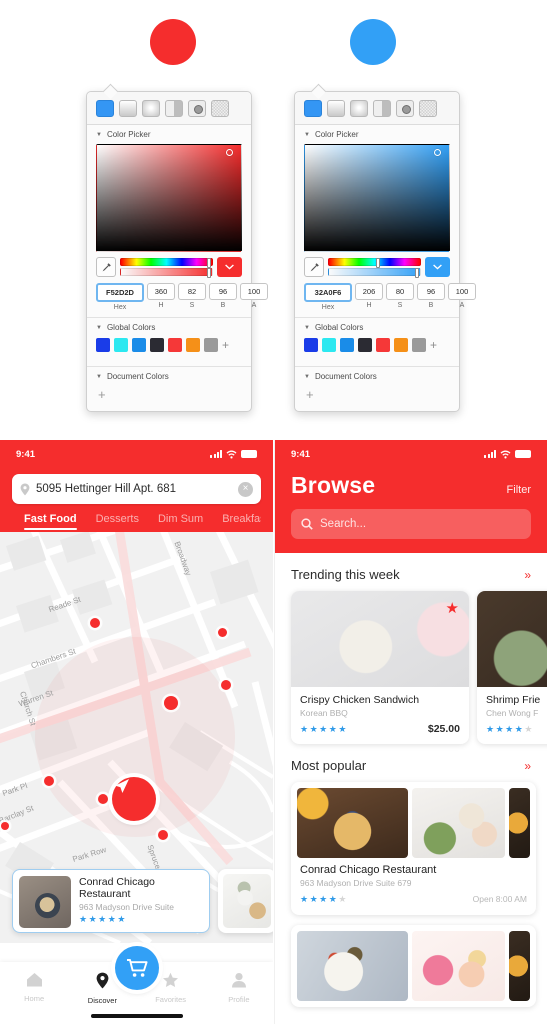 The image size is (547, 1024). What do you see at coordinates (117, 522) in the screenshot?
I see `category-tab-desserts: Desserts` at bounding box center [117, 522].